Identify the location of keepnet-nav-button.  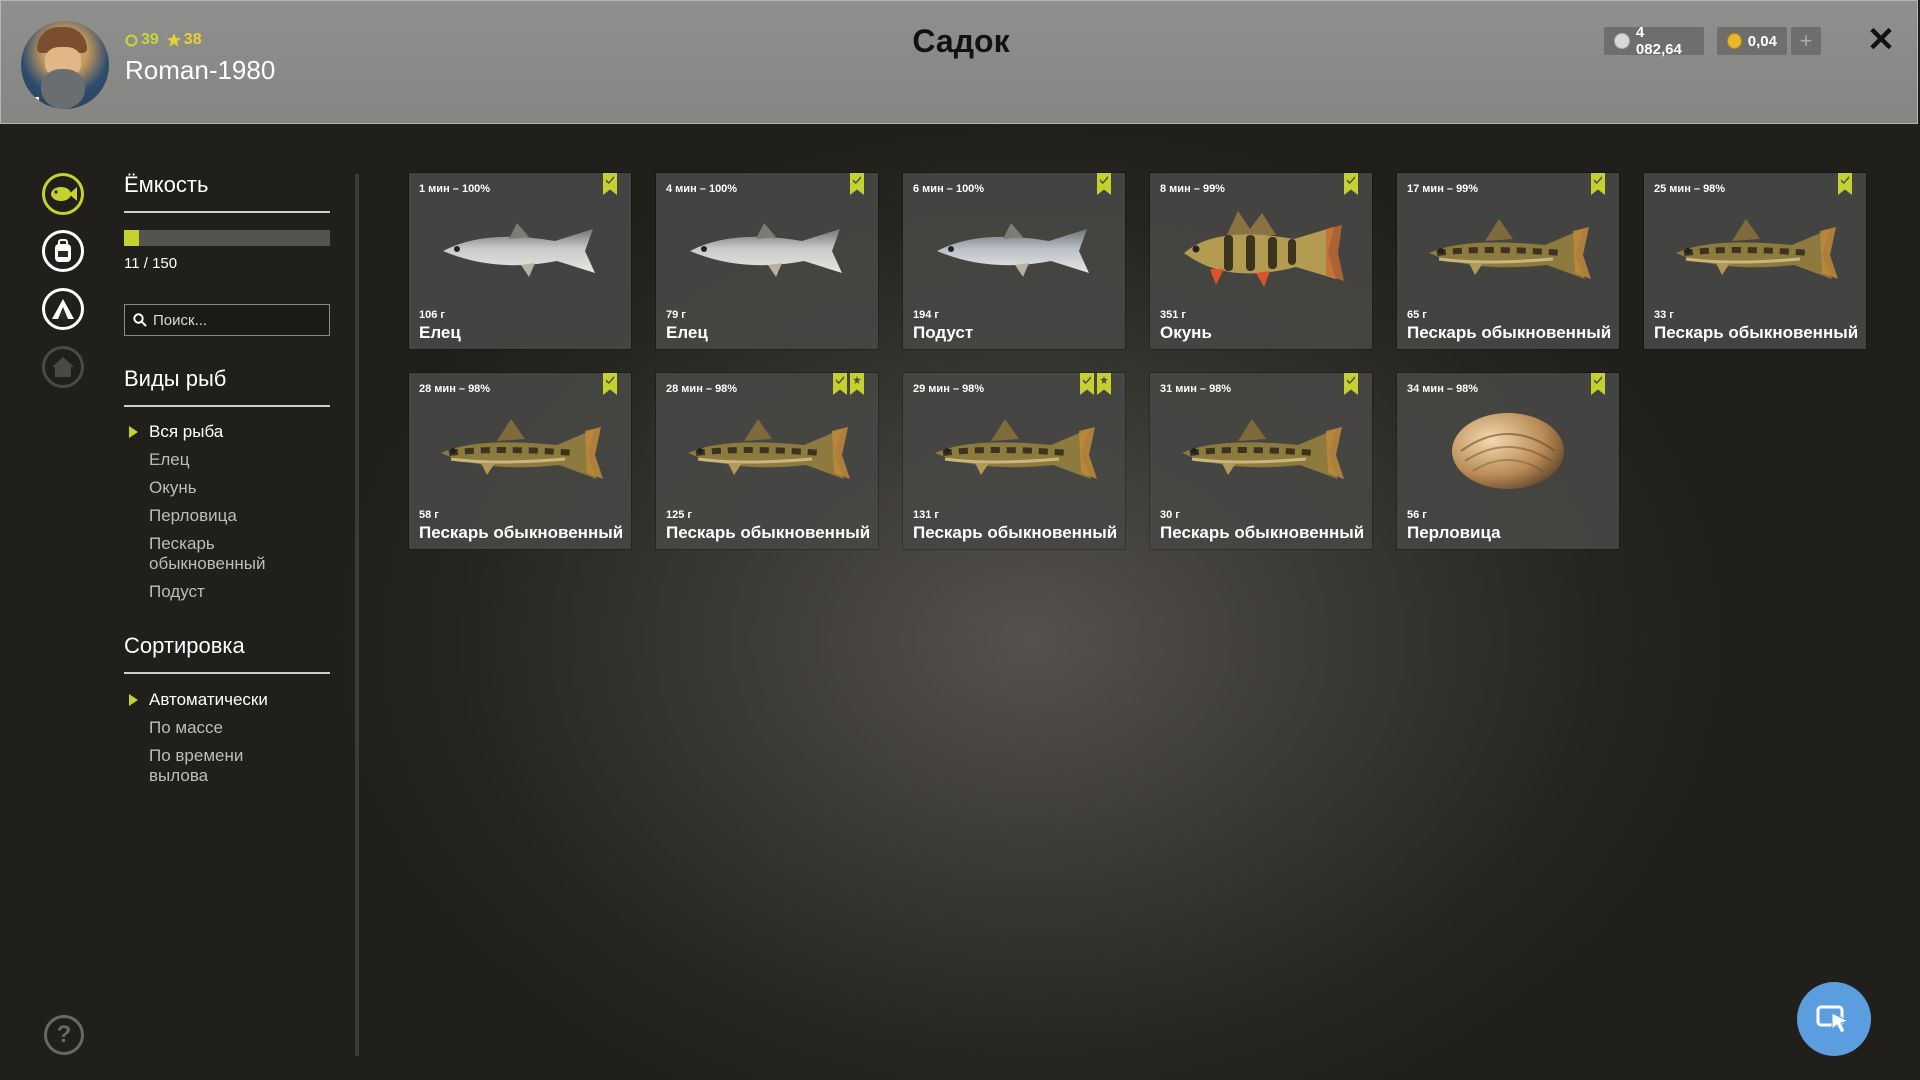
(63, 194).